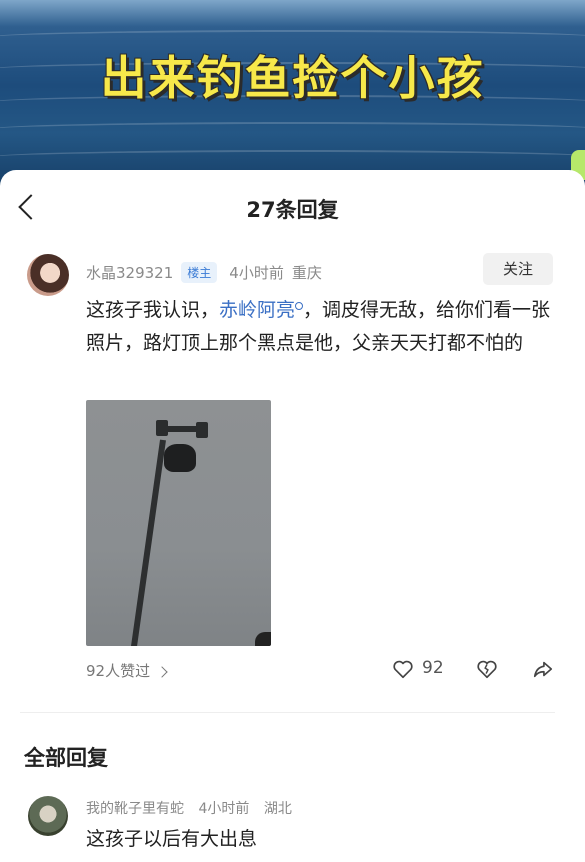 The width and height of the screenshot is (585, 862). Describe the element at coordinates (256, 273) in the screenshot. I see `timestamp: 4小时前` at that location.